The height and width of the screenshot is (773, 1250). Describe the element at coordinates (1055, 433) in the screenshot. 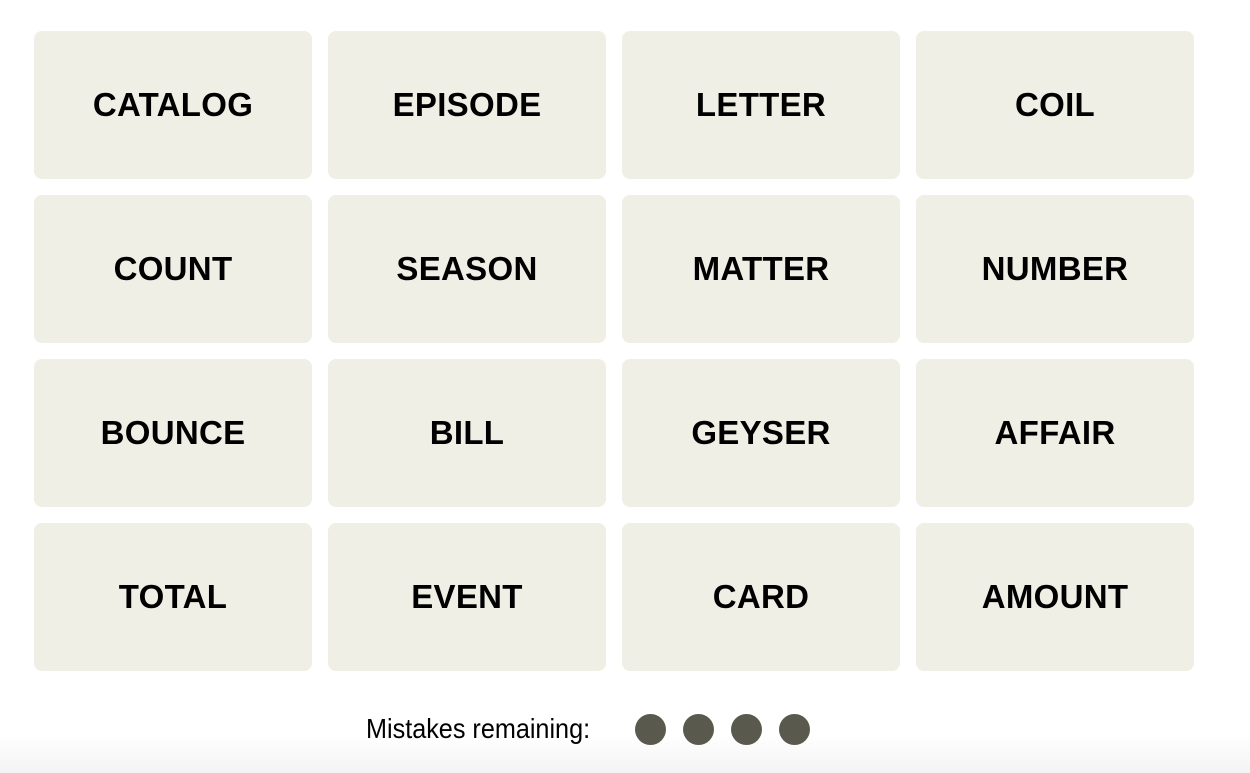

I see `word-tile: AFFAIR` at that location.